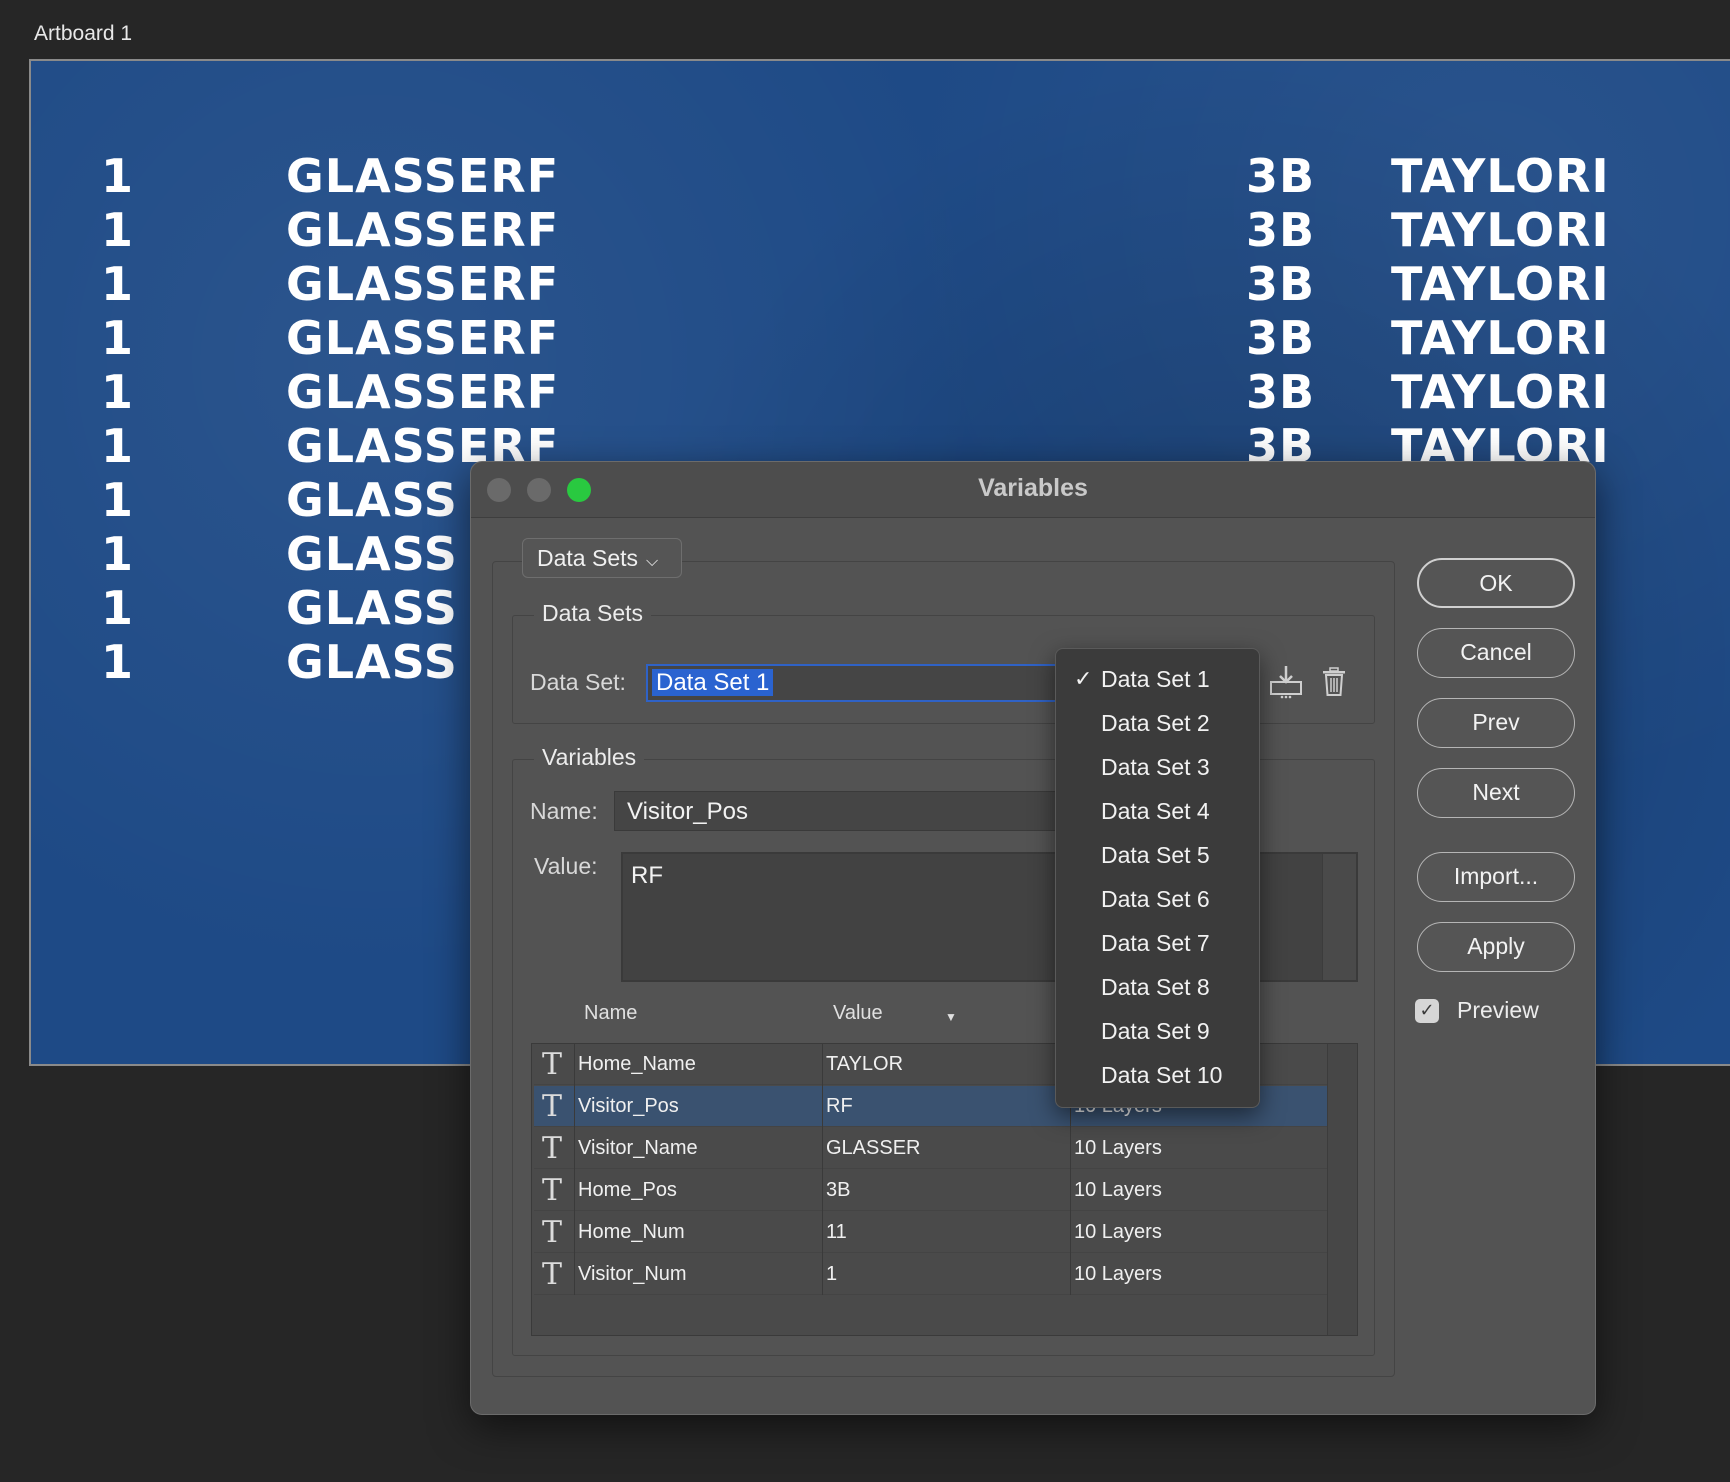 The image size is (1730, 1482). I want to click on menu-item-data-set: ✓ Data Set 1, so click(1157, 679).